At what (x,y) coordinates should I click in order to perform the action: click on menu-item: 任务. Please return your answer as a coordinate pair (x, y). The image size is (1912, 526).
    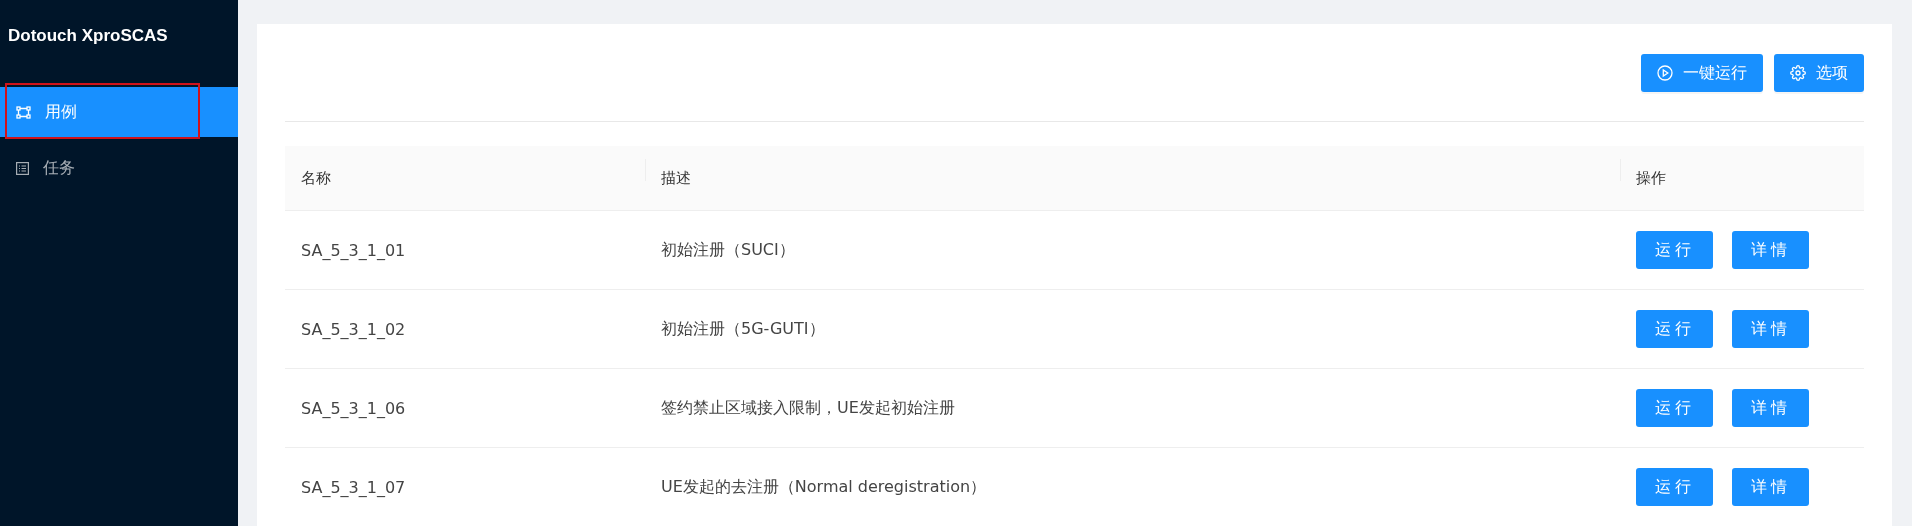
    Looking at the image, I should click on (119, 168).